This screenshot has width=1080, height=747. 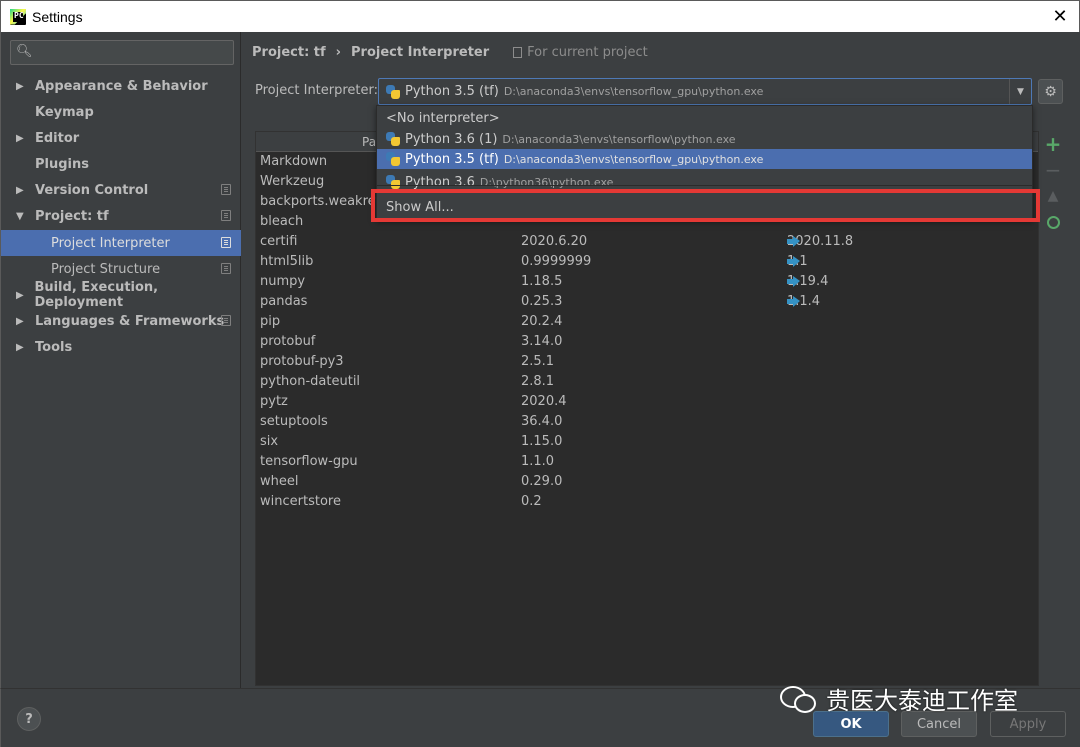 I want to click on package-version: 1.15.0, so click(x=542, y=441).